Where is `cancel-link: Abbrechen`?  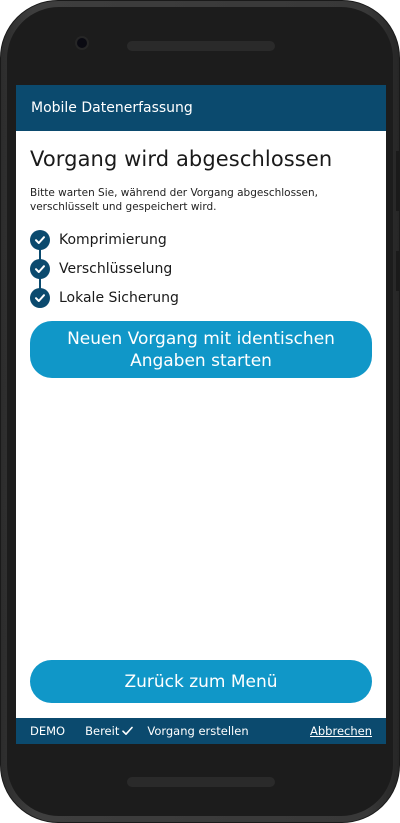
cancel-link: Abbrechen is located at coordinates (341, 731).